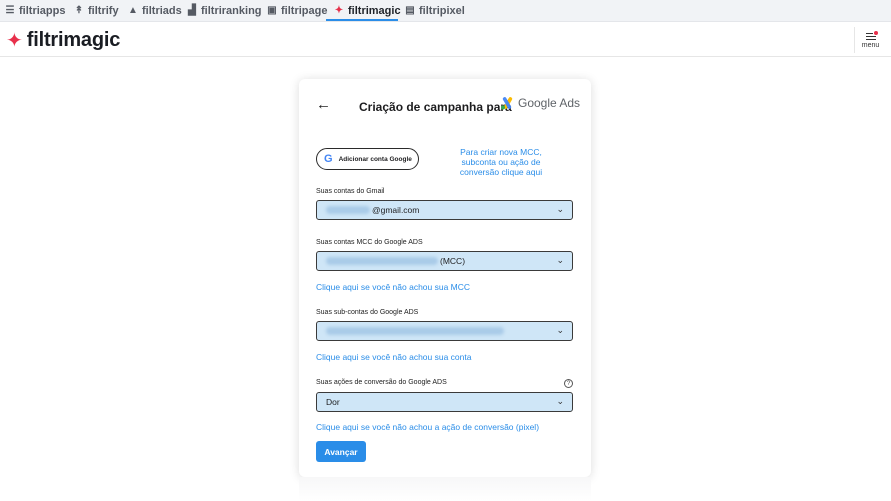 The image size is (891, 501). I want to click on nav-item-filtriads: ▲ filtriads, so click(154, 10).